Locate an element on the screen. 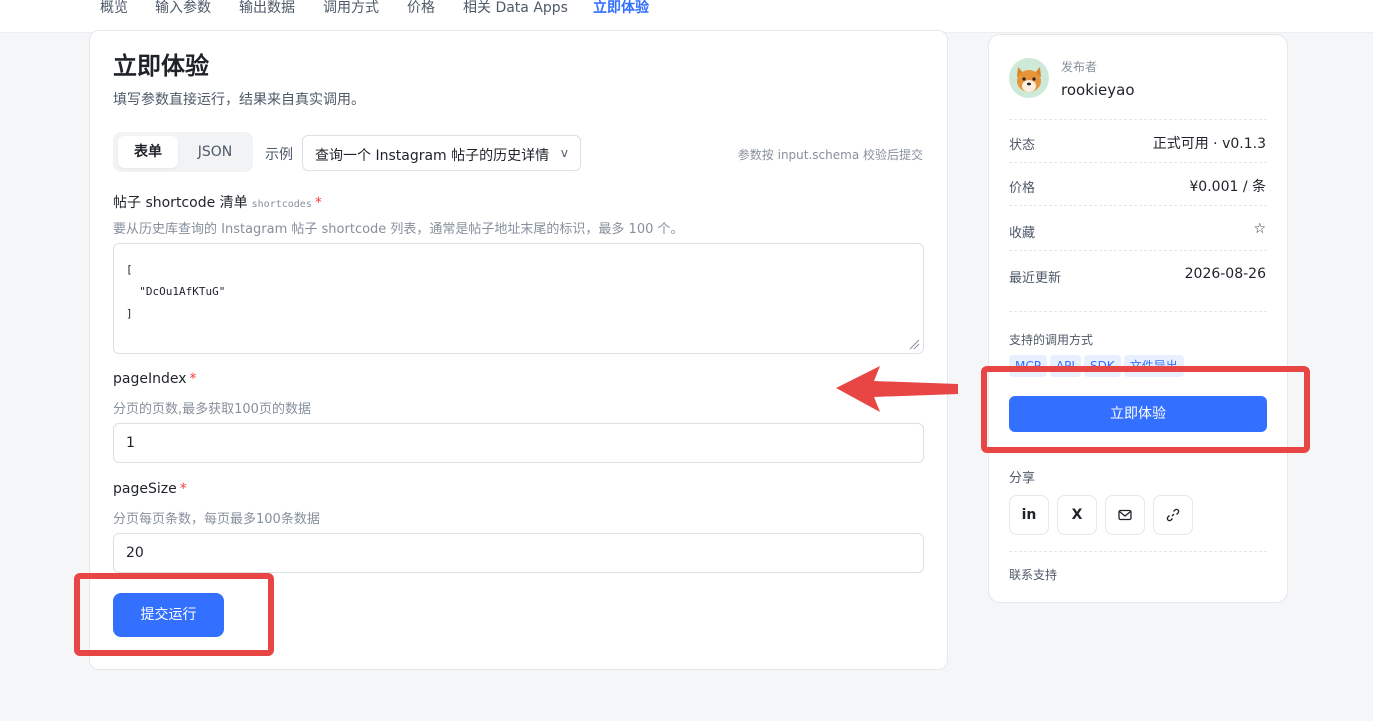 This screenshot has width=1373, height=721. page-size-label-text: pageSize is located at coordinates (145, 489).